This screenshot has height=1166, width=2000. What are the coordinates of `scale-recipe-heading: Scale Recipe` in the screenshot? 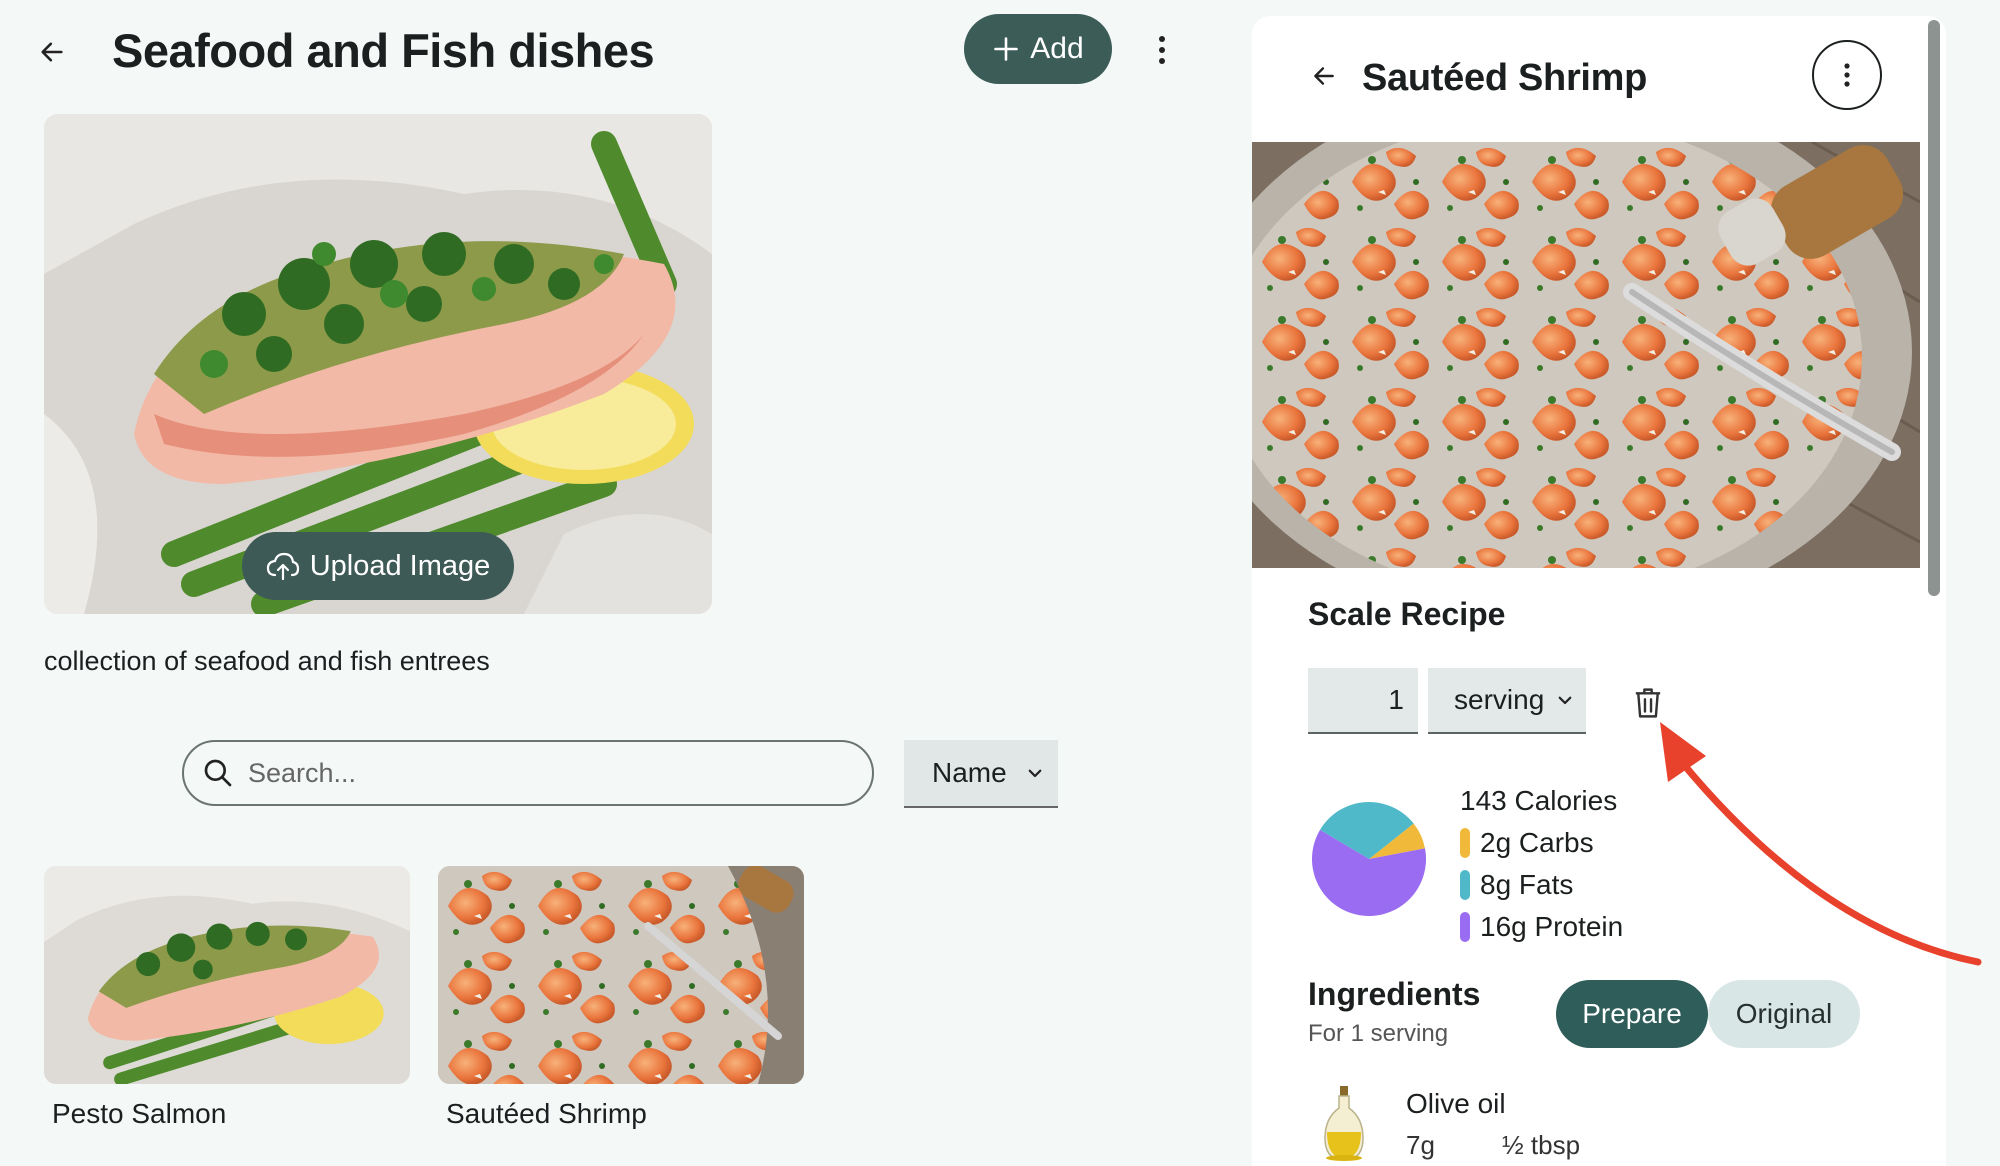 It's located at (1407, 614).